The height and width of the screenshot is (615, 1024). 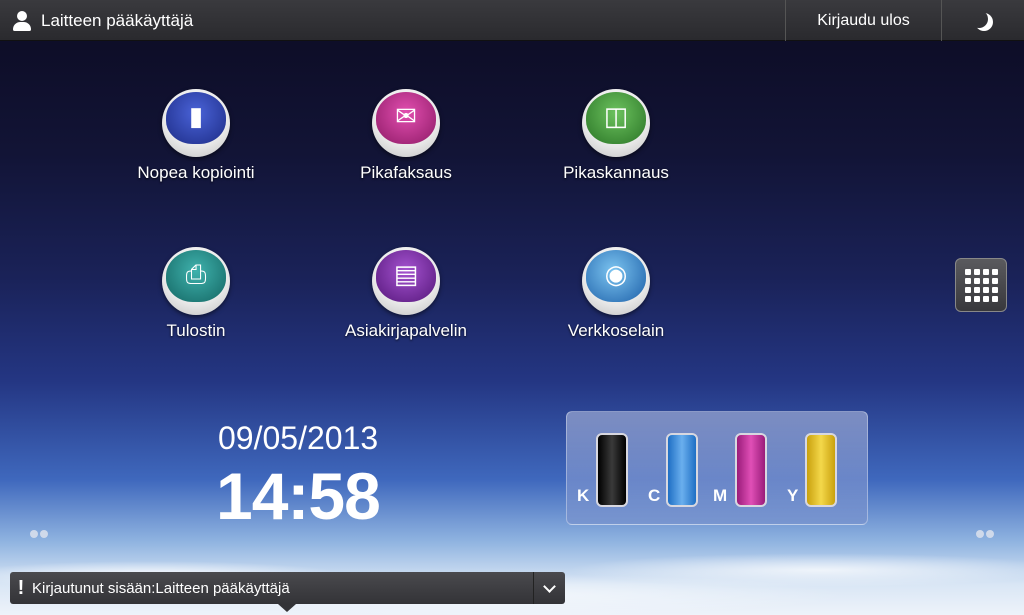 What do you see at coordinates (512, 20) in the screenshot?
I see `top-bar: Laitteen pääkäyttäjä Kirjaudu ulos` at bounding box center [512, 20].